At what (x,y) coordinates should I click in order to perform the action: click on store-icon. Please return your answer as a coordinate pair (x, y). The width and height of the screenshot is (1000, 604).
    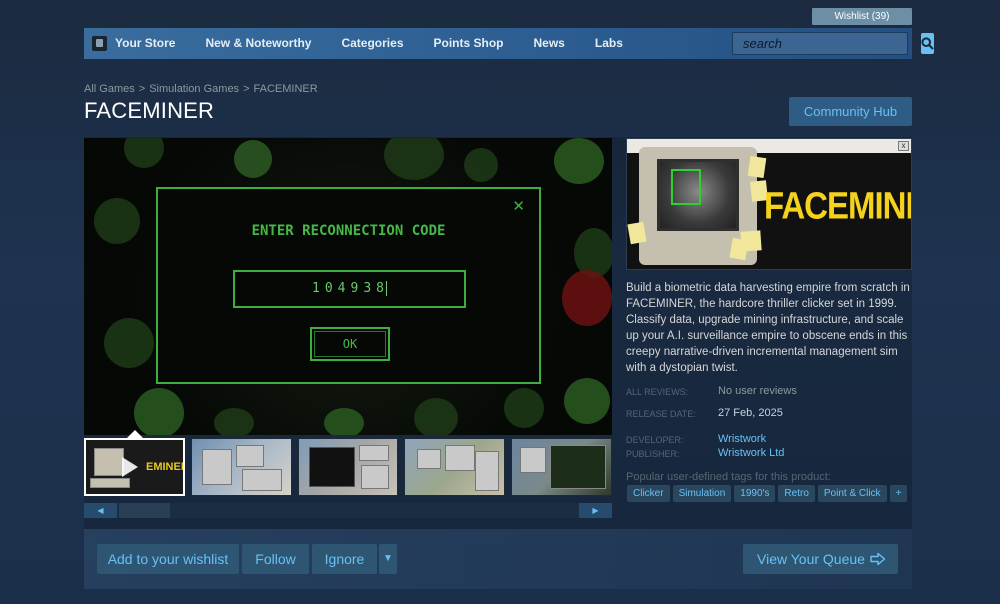
    Looking at the image, I should click on (99, 43).